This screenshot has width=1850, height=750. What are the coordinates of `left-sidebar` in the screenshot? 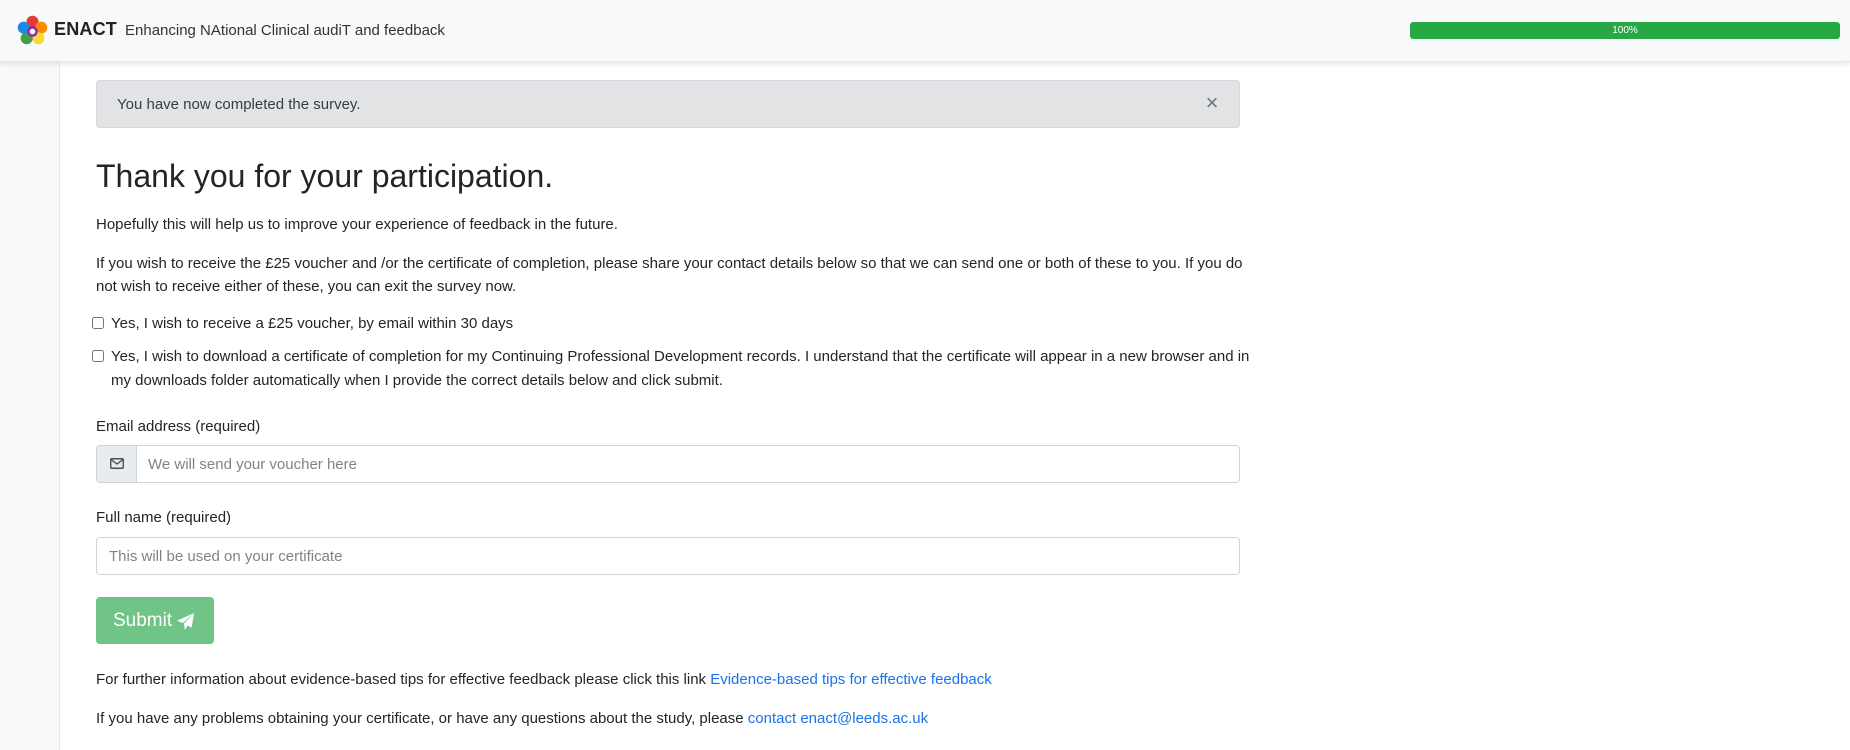 It's located at (30, 406).